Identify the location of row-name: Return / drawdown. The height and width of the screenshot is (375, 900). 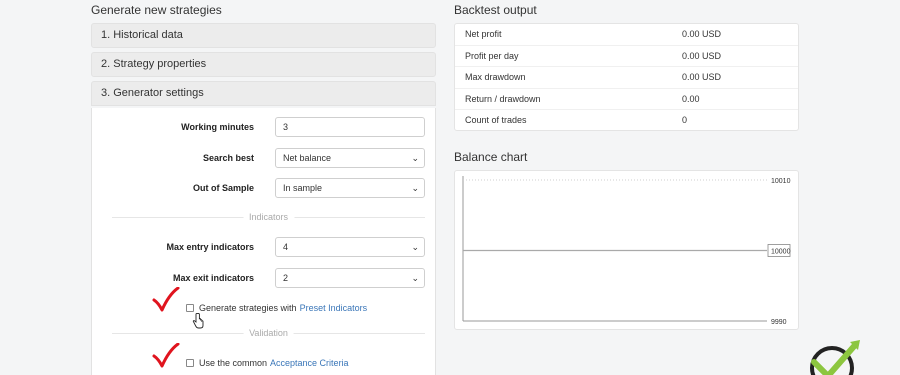
(503, 99).